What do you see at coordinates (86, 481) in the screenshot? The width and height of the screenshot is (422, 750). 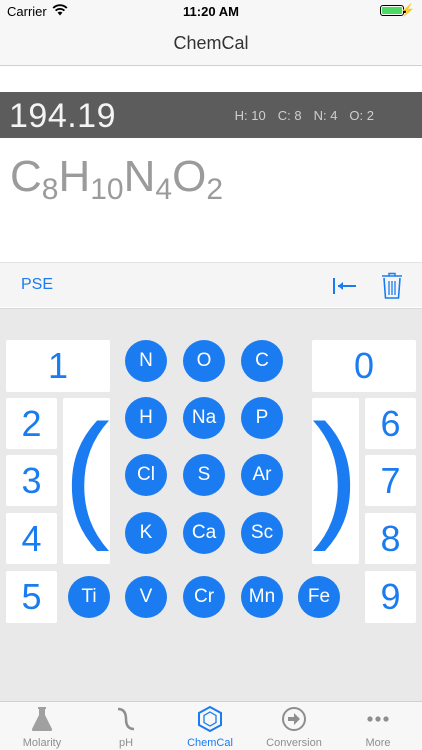 I see `open-parenthesis-key: (` at bounding box center [86, 481].